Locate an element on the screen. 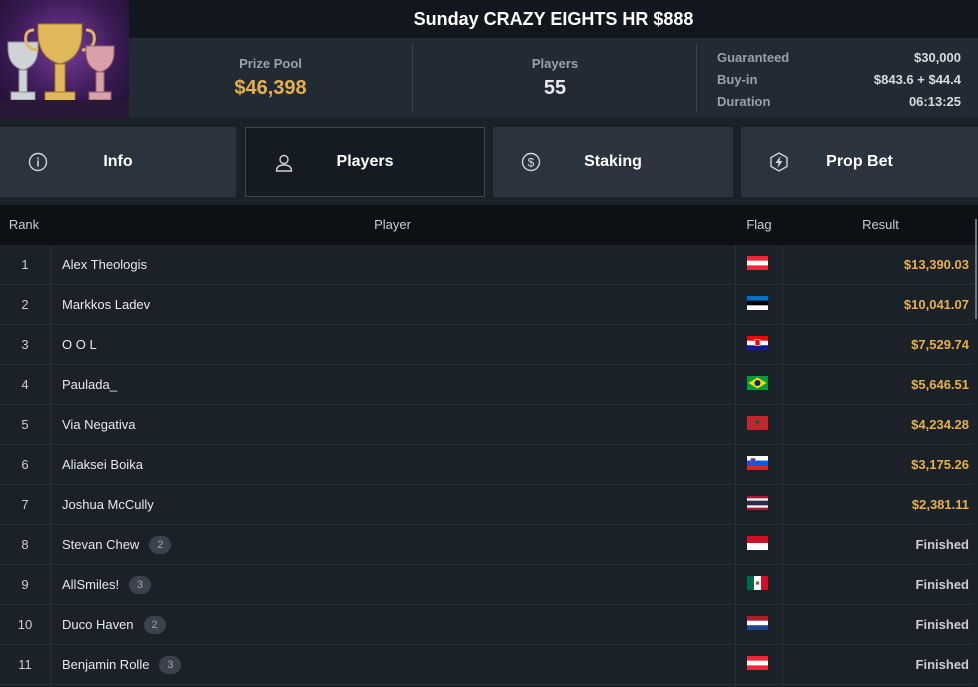  table-row: 2 Markkos Ladev $10,041.07 is located at coordinates (487, 305).